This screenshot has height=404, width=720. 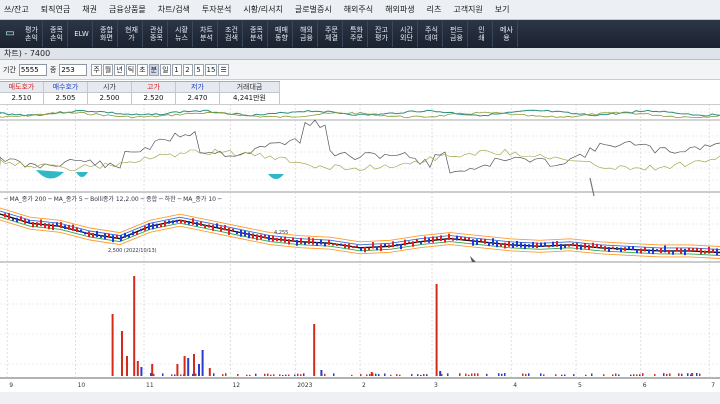 What do you see at coordinates (360, 54) in the screenshot?
I see `chart-window-title: 차트) - 7400` at bounding box center [360, 54].